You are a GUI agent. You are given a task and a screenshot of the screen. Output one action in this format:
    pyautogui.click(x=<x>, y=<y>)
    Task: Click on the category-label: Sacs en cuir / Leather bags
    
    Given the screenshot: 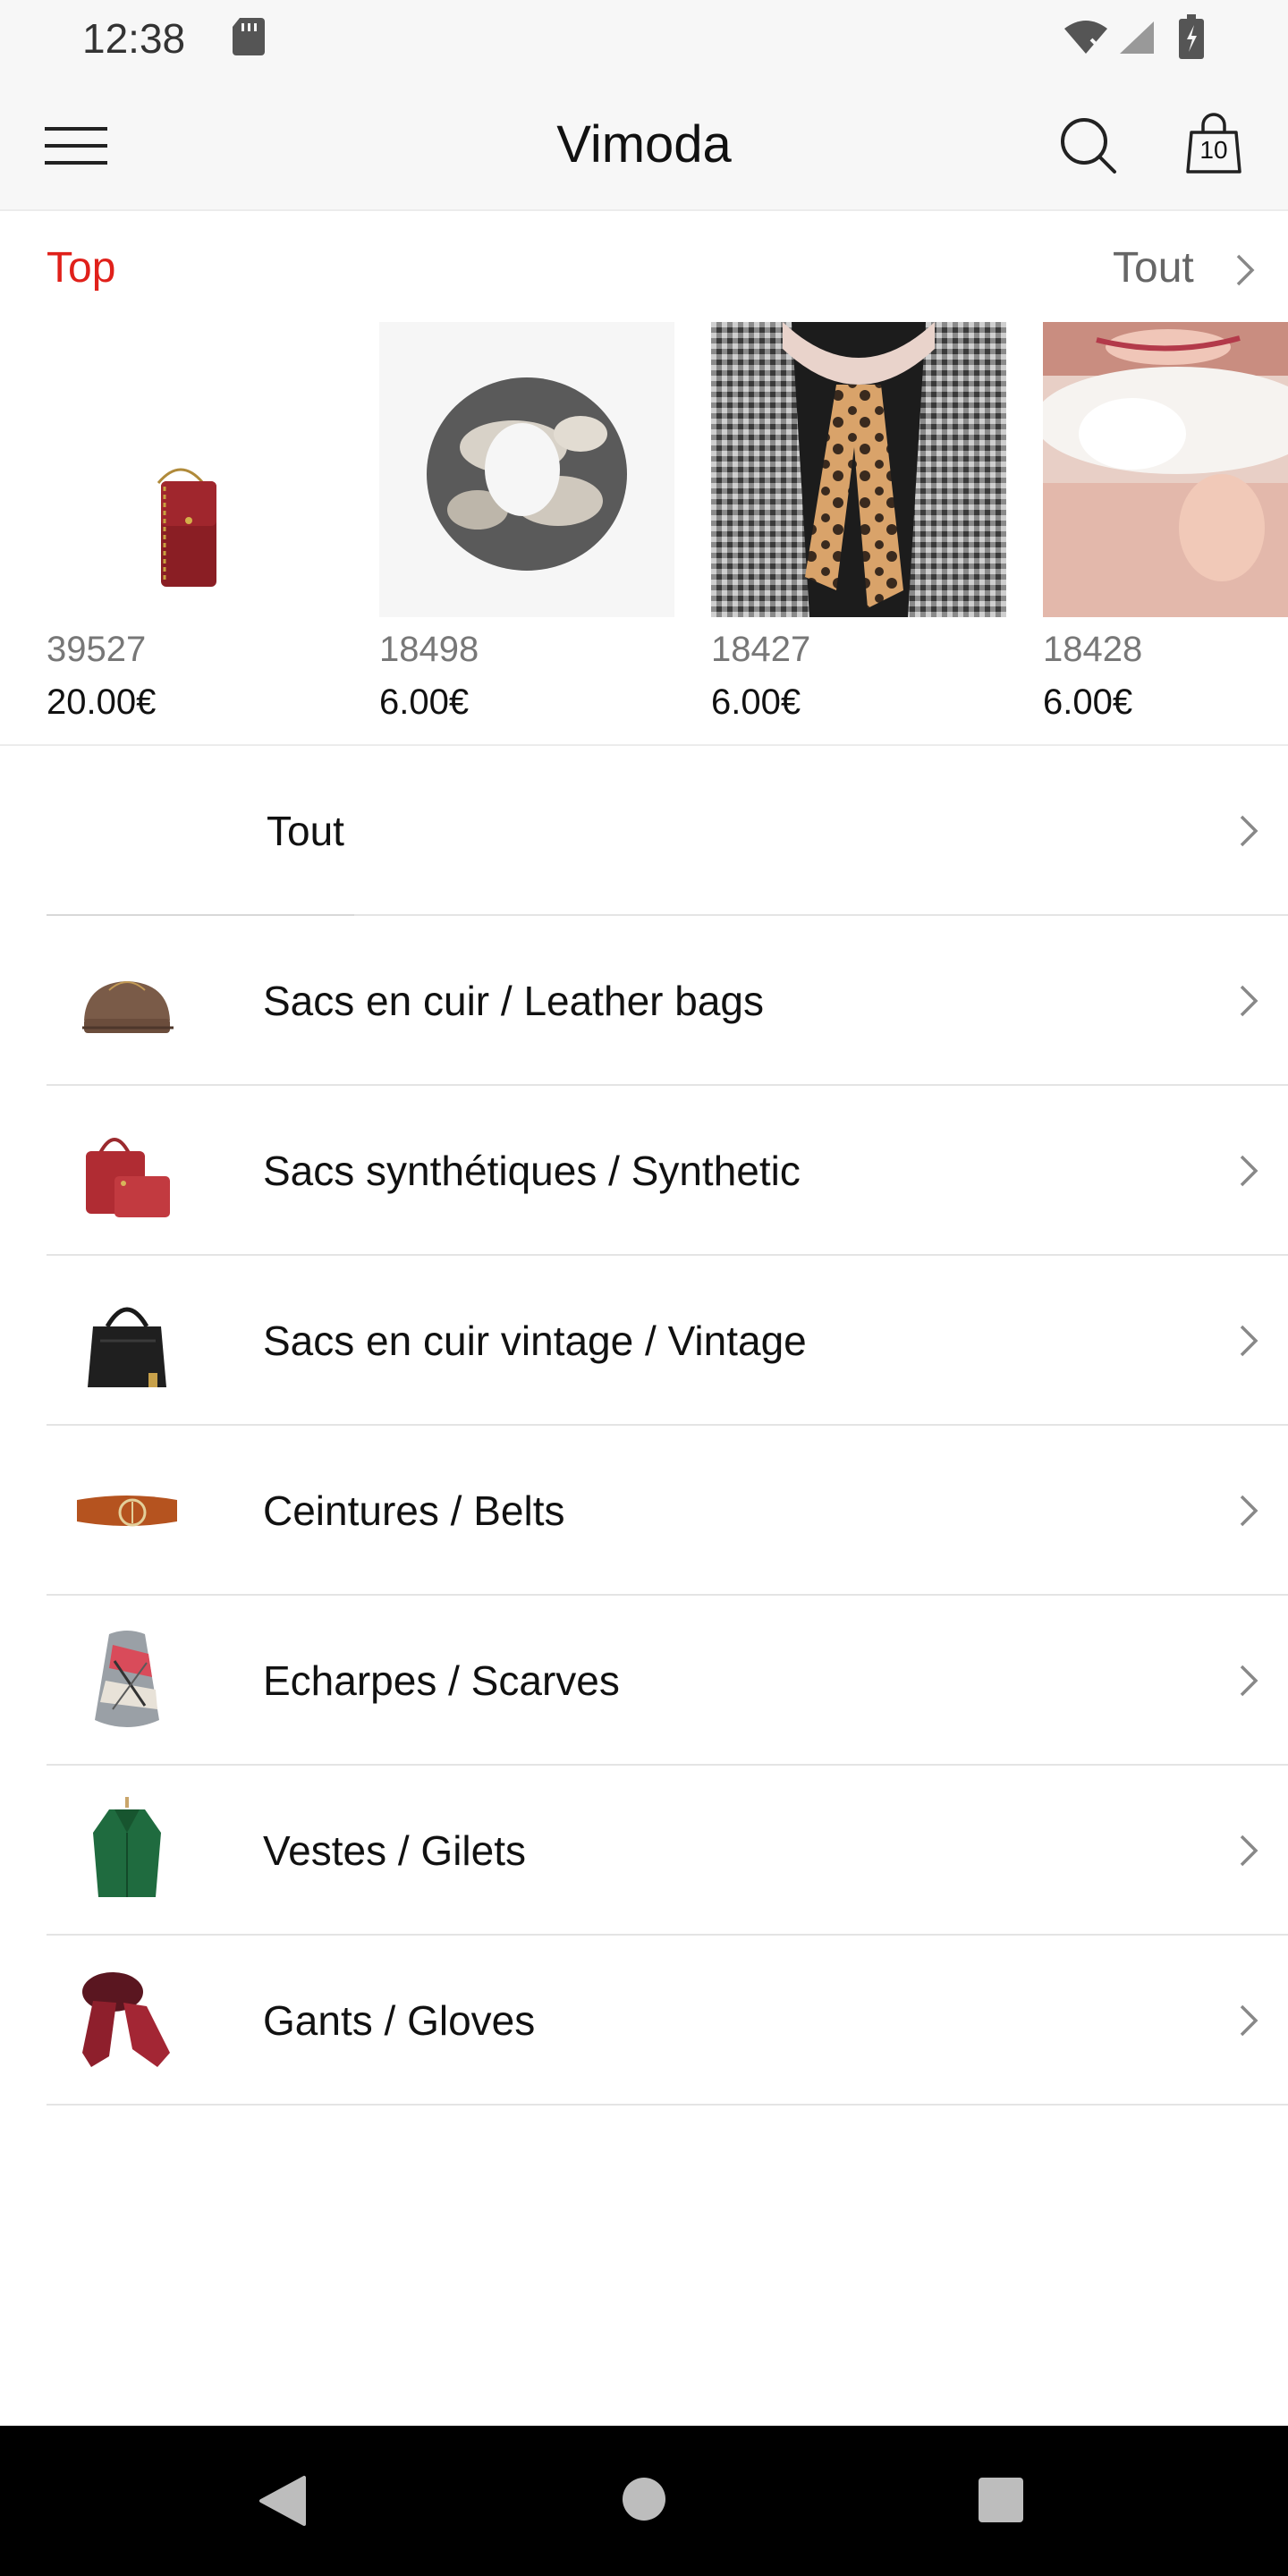 What is the action you would take?
    pyautogui.click(x=513, y=1001)
    